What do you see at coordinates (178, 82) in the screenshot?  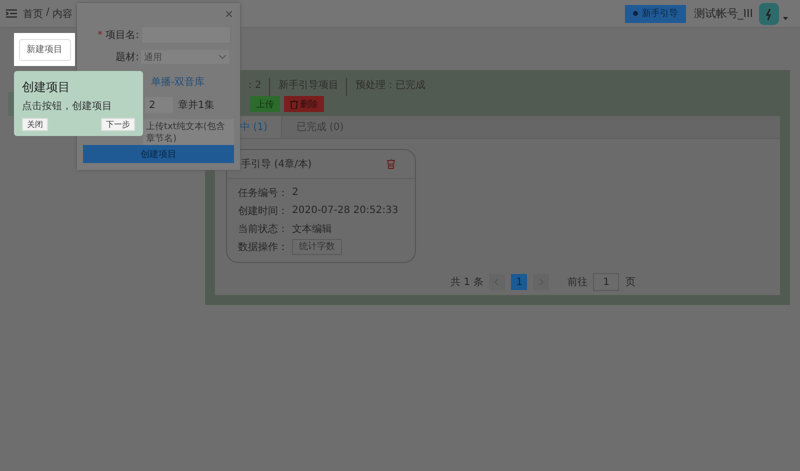 I see `voice-link: 单播-双音库` at bounding box center [178, 82].